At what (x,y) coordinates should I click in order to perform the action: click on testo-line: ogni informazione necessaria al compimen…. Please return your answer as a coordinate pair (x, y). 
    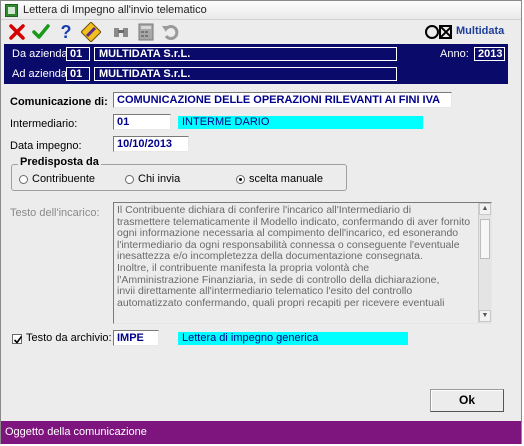
    Looking at the image, I should click on (288, 234).